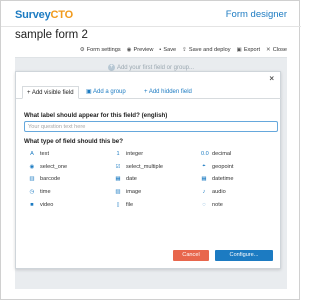 The width and height of the screenshot is (320, 300). Describe the element at coordinates (144, 166) in the screenshot. I see `field-type-label: select_multiple` at that location.